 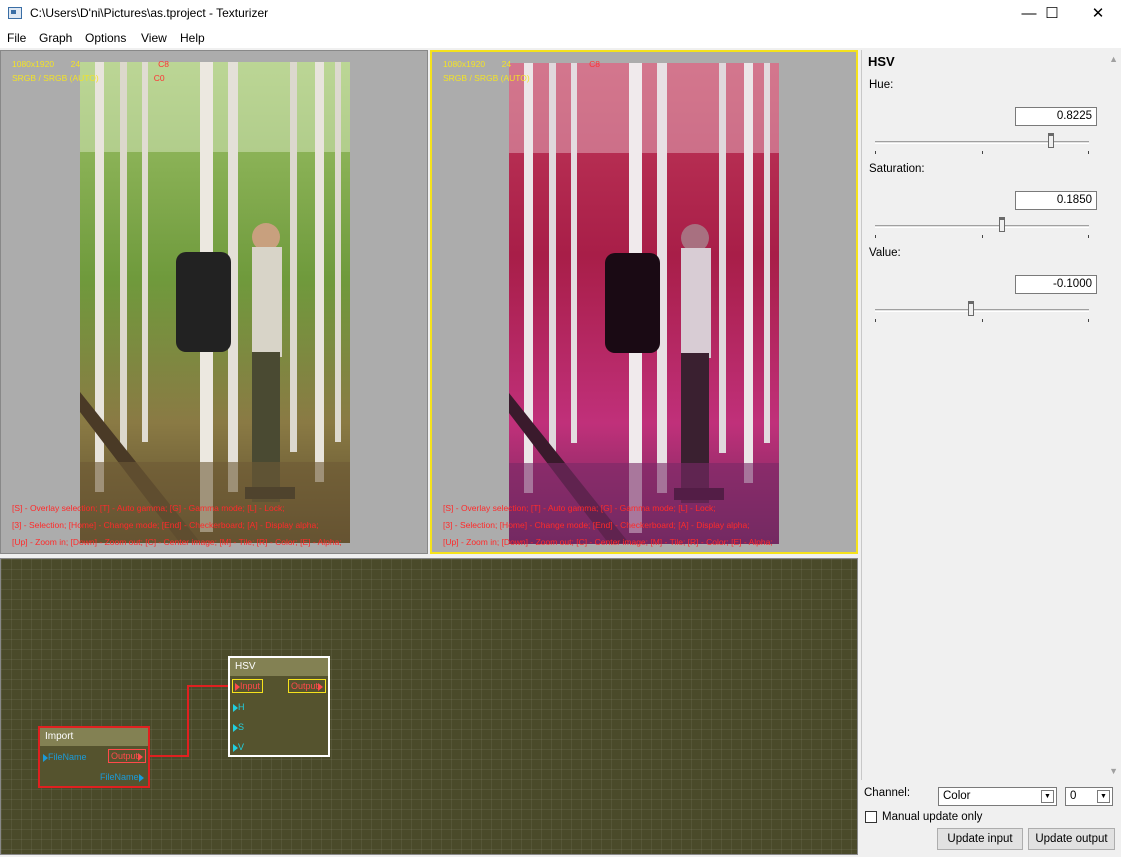 I want to click on hsv-input-port: Input, so click(x=248, y=686).